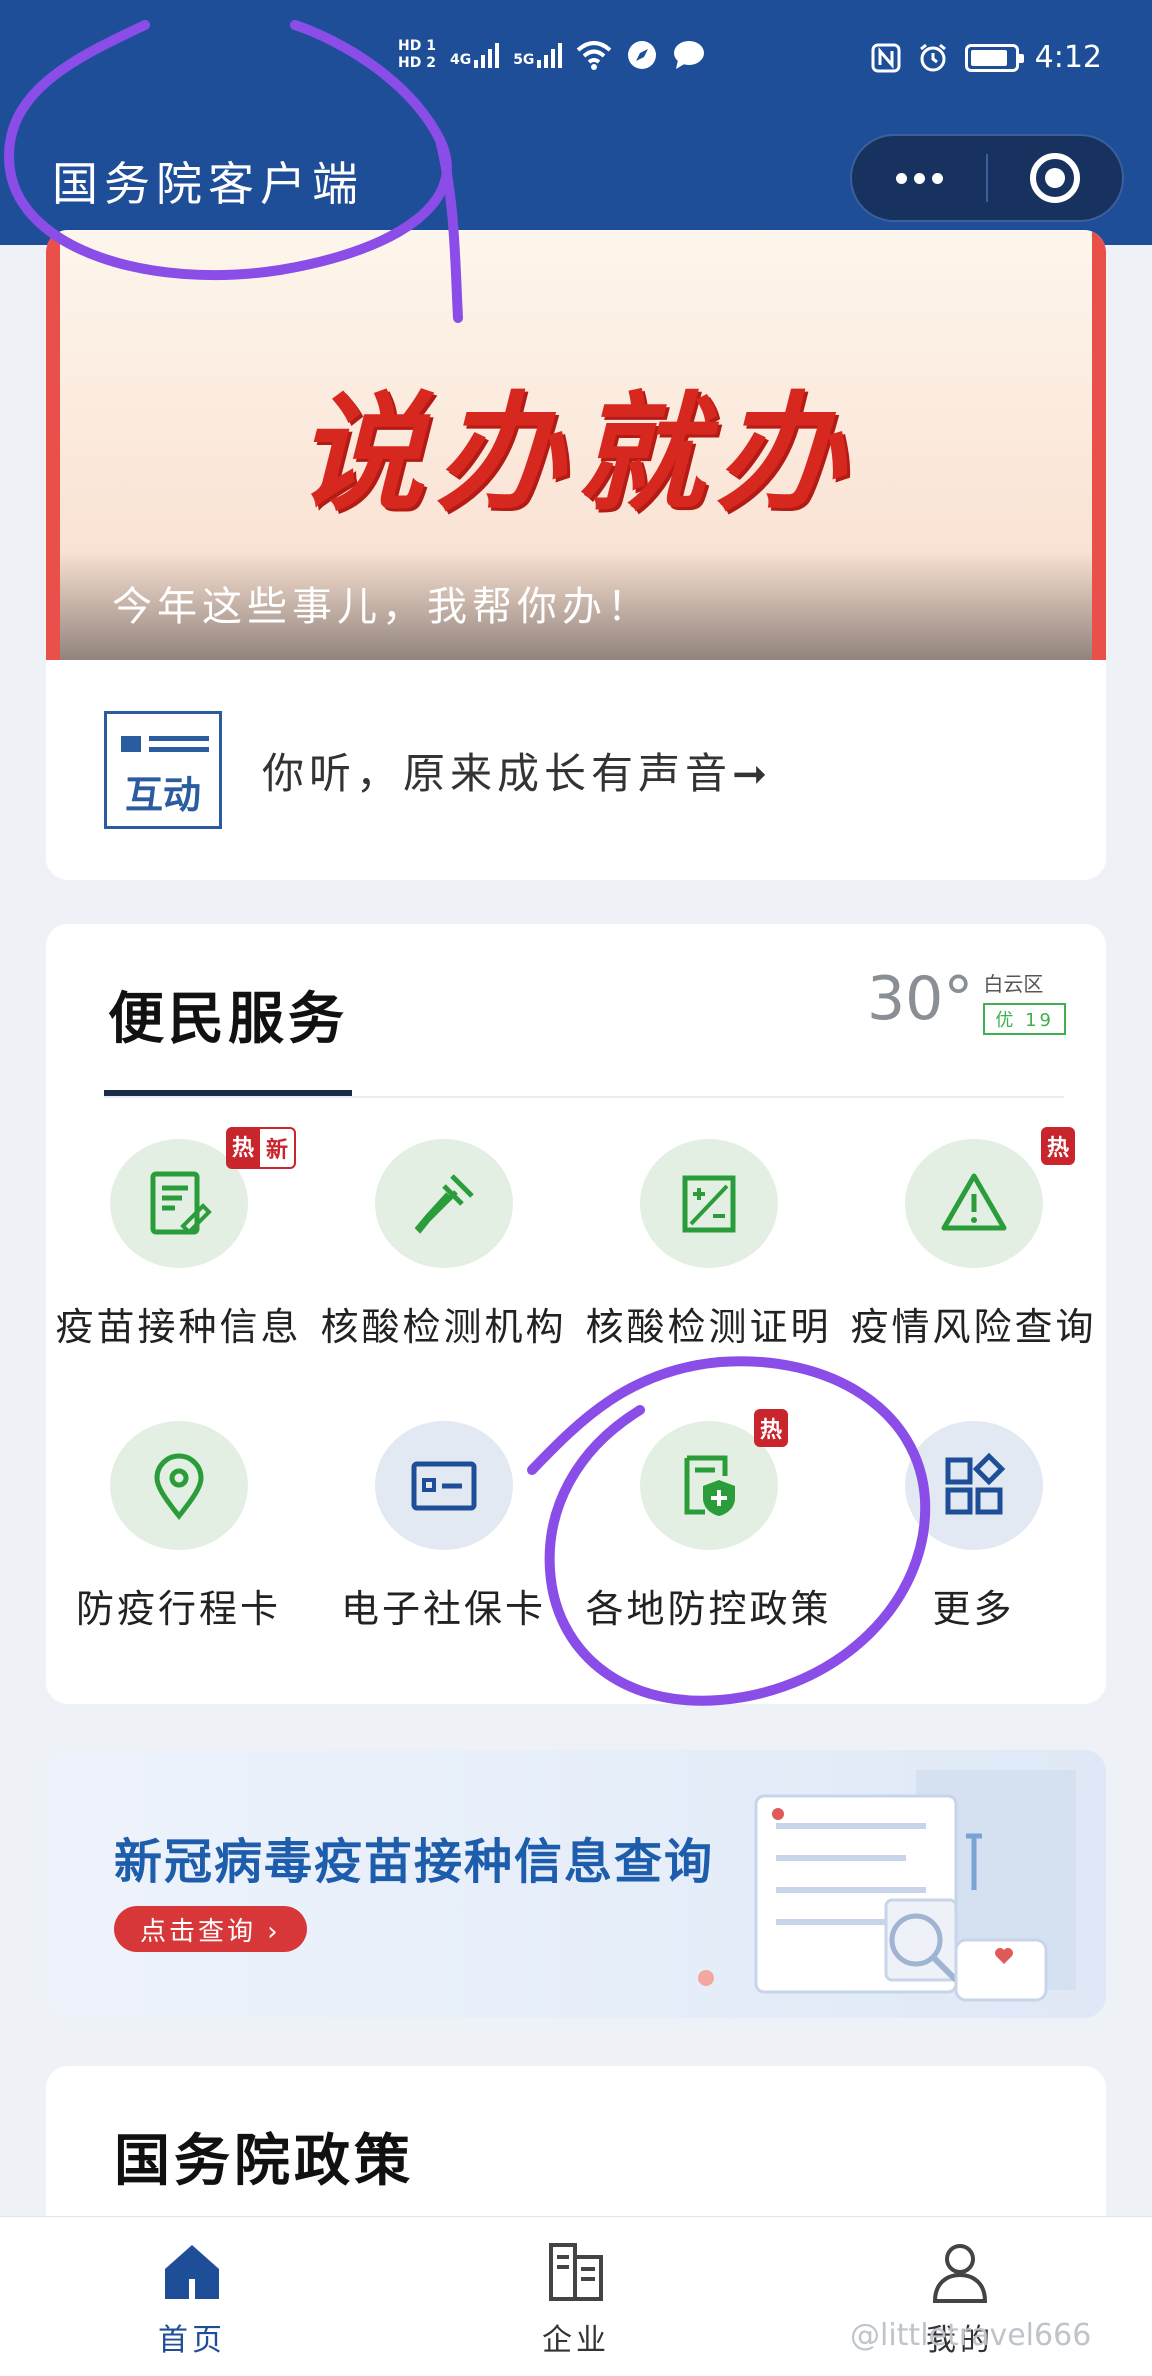 This screenshot has height=2376, width=1152. Describe the element at coordinates (887, 1886) in the screenshot. I see `document-illustration-icon` at that location.